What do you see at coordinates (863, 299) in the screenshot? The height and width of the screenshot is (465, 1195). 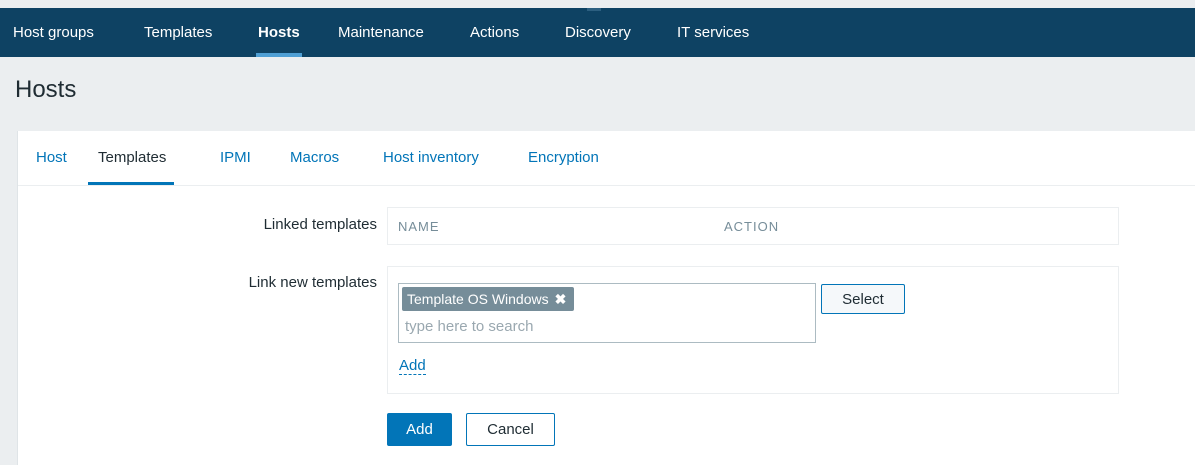 I see `select-templates-button: Select` at bounding box center [863, 299].